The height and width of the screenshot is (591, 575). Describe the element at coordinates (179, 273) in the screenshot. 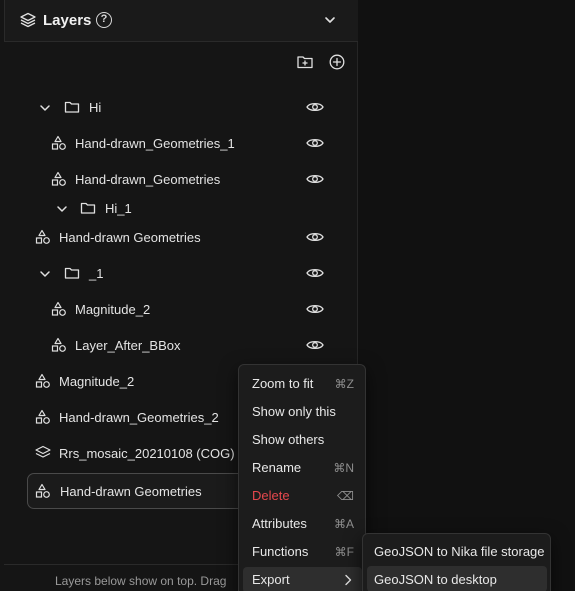

I see `layer-row-folder-1: _1` at that location.